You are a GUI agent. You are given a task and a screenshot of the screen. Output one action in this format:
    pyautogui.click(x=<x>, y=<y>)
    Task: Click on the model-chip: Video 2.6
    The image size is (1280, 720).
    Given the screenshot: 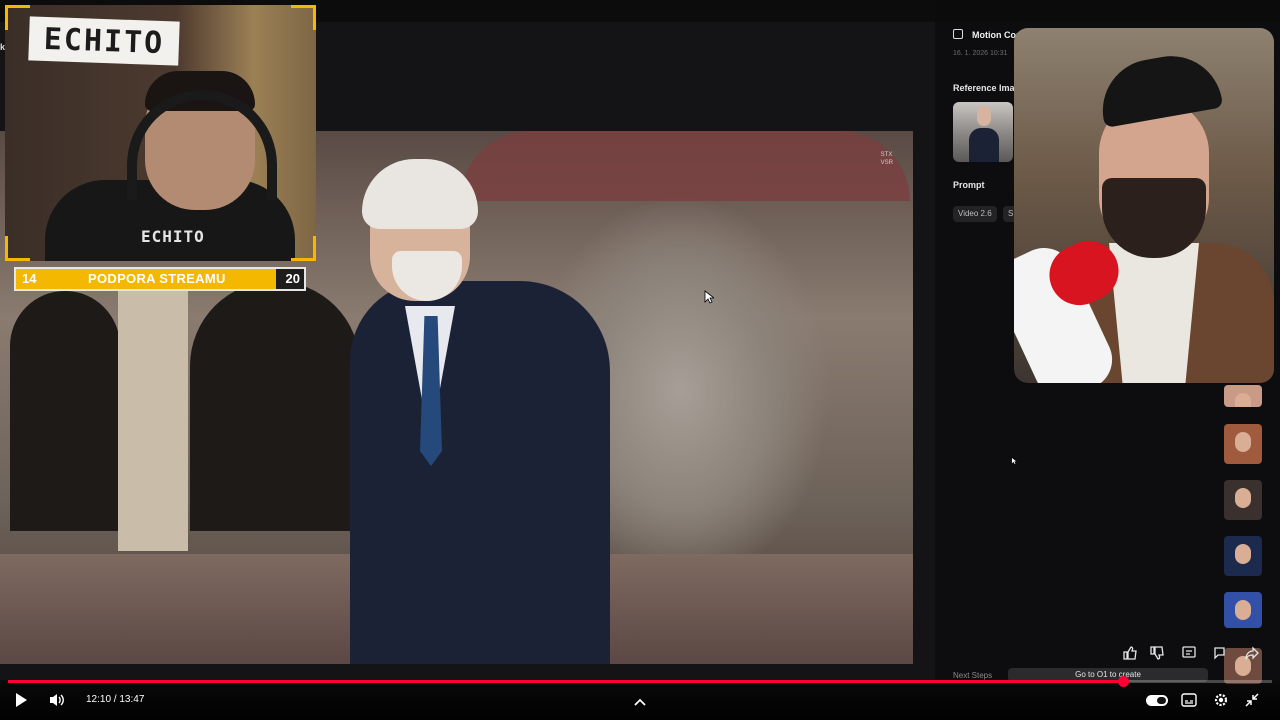 What is the action you would take?
    pyautogui.click(x=975, y=214)
    